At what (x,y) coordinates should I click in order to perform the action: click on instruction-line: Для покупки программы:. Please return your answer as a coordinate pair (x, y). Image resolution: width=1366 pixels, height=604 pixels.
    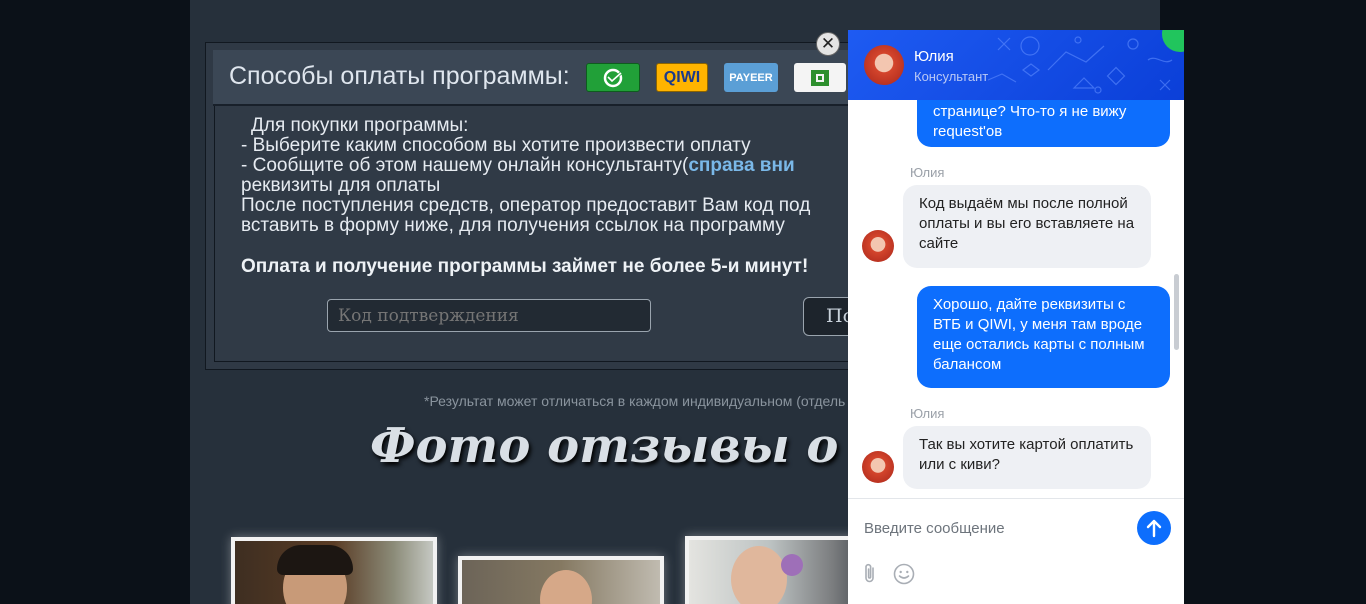
    Looking at the image, I should click on (360, 125).